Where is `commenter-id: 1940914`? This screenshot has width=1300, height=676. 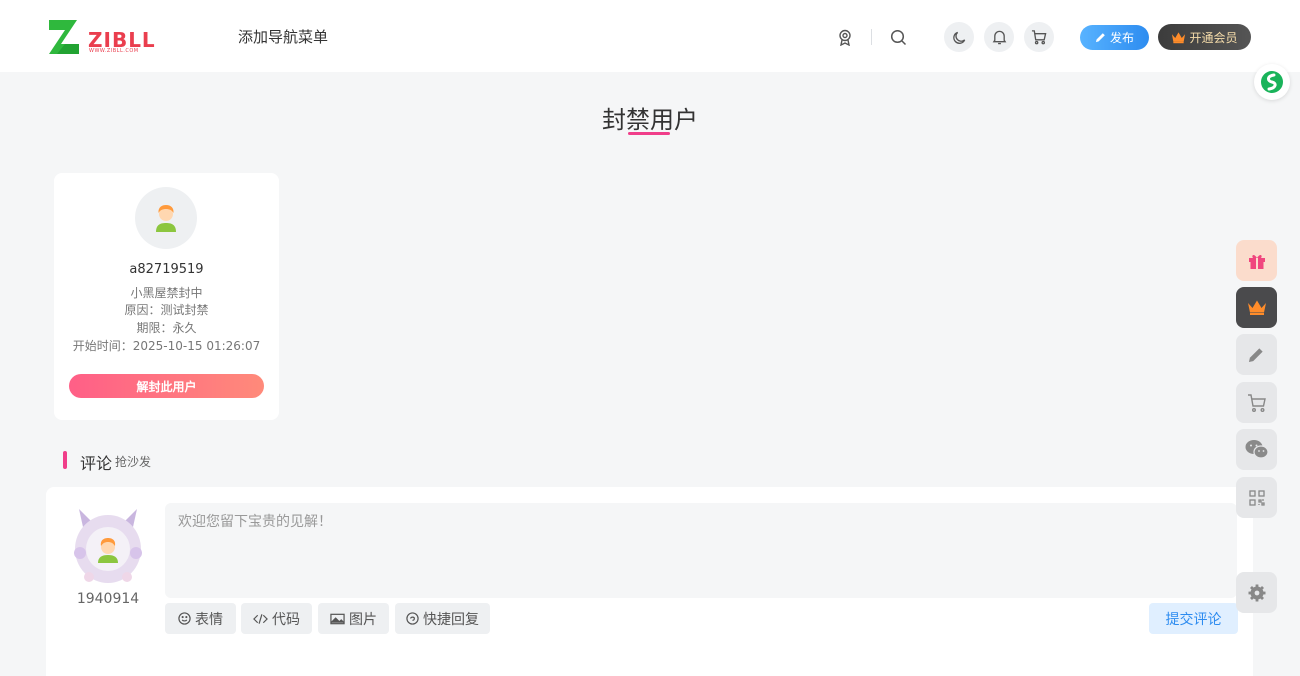
commenter-id: 1940914 is located at coordinates (108, 599).